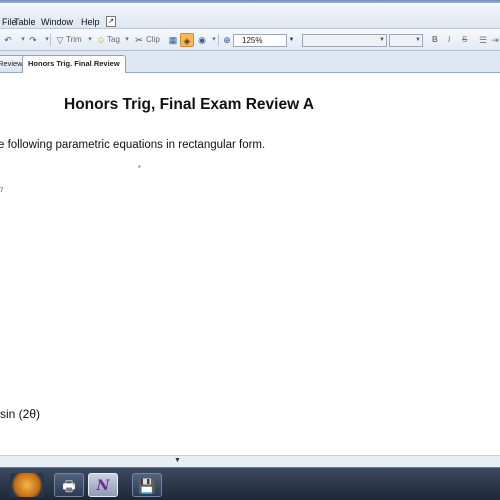 This screenshot has width=500, height=500. I want to click on tab-honors-trig-final-review: Honors Trig. Final Review, so click(74, 64).